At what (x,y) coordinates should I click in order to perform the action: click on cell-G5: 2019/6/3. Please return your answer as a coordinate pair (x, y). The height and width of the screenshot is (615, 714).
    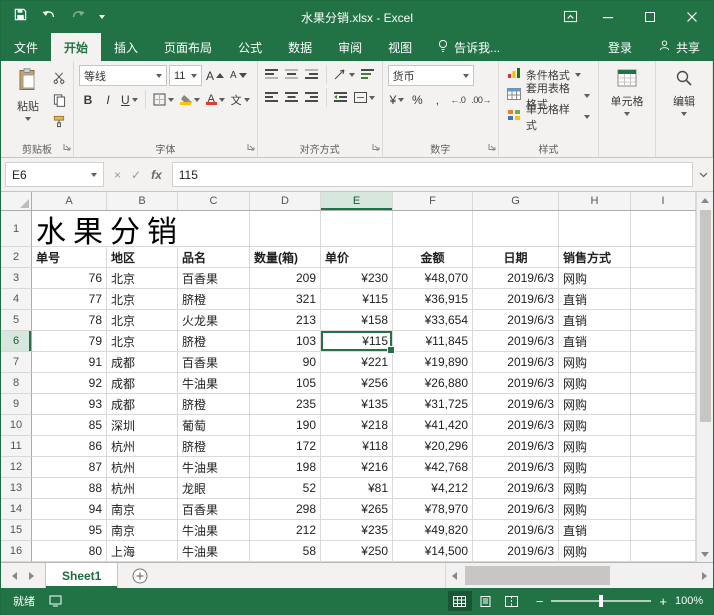
    Looking at the image, I should click on (516, 320).